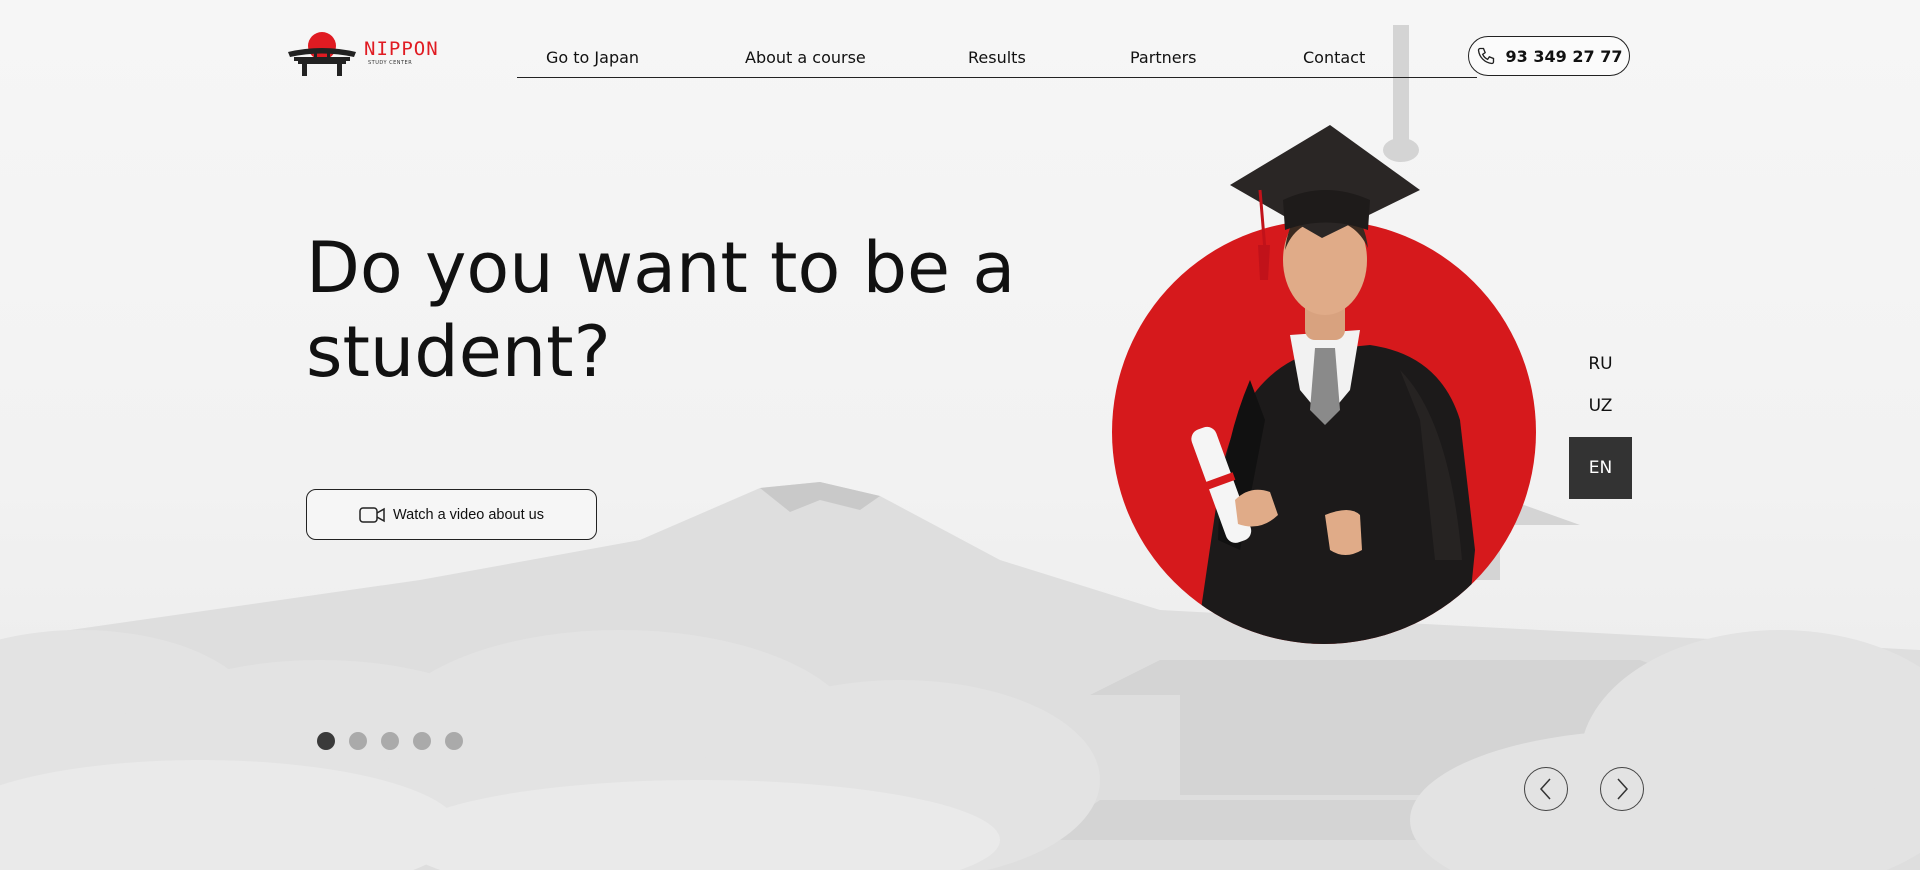 The height and width of the screenshot is (870, 1920). I want to click on brand-name: NIPPON, so click(401, 49).